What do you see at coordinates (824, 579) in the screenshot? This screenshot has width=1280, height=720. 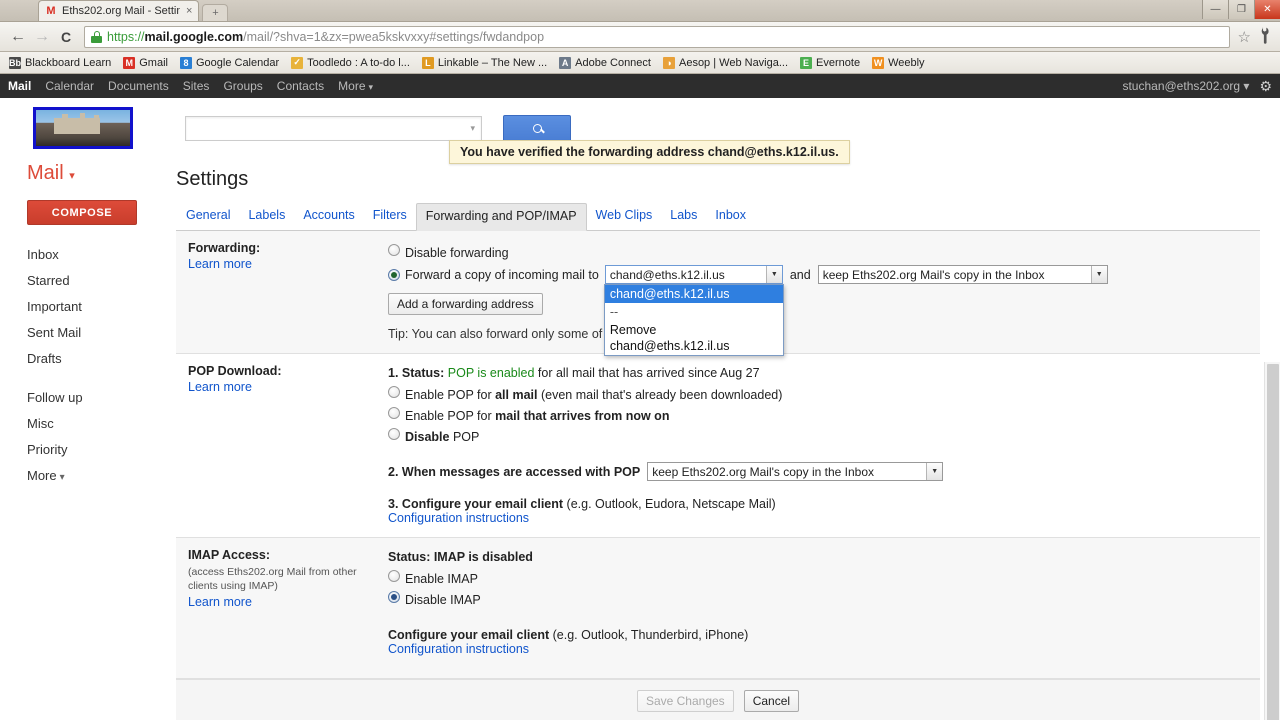 I see `imap-enable-row: Enable IMAP` at bounding box center [824, 579].